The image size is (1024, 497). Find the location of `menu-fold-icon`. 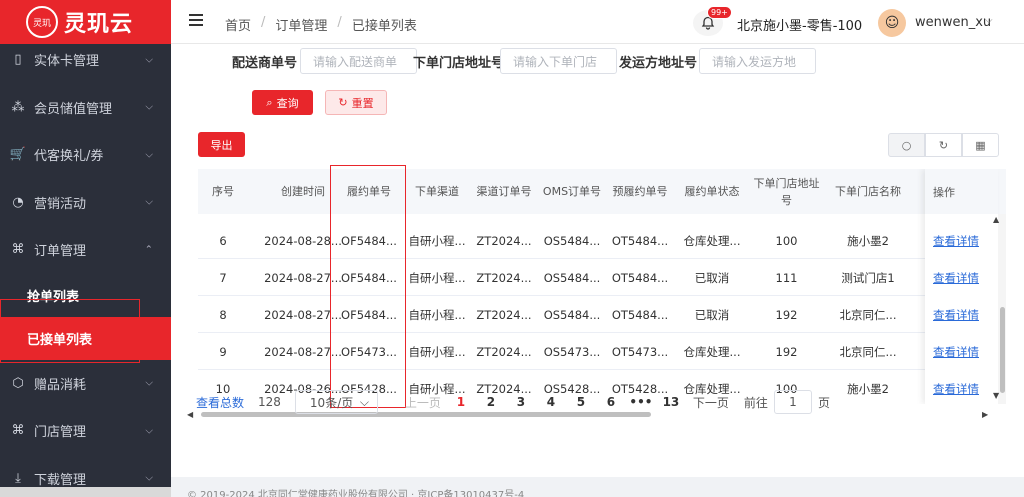

menu-fold-icon is located at coordinates (196, 21).